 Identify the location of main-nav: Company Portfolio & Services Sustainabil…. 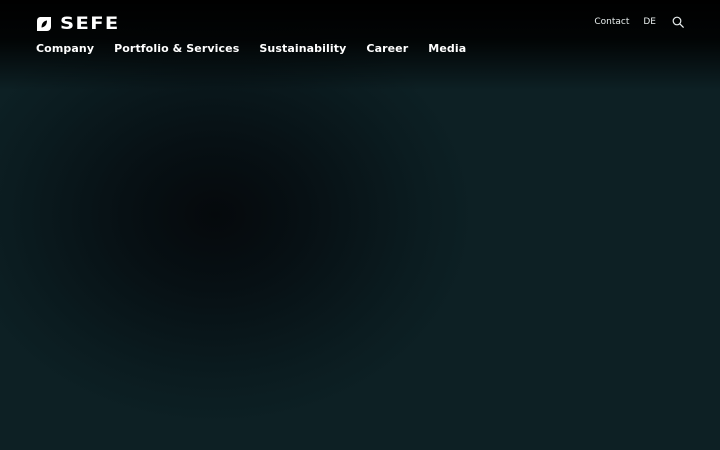
(251, 48).